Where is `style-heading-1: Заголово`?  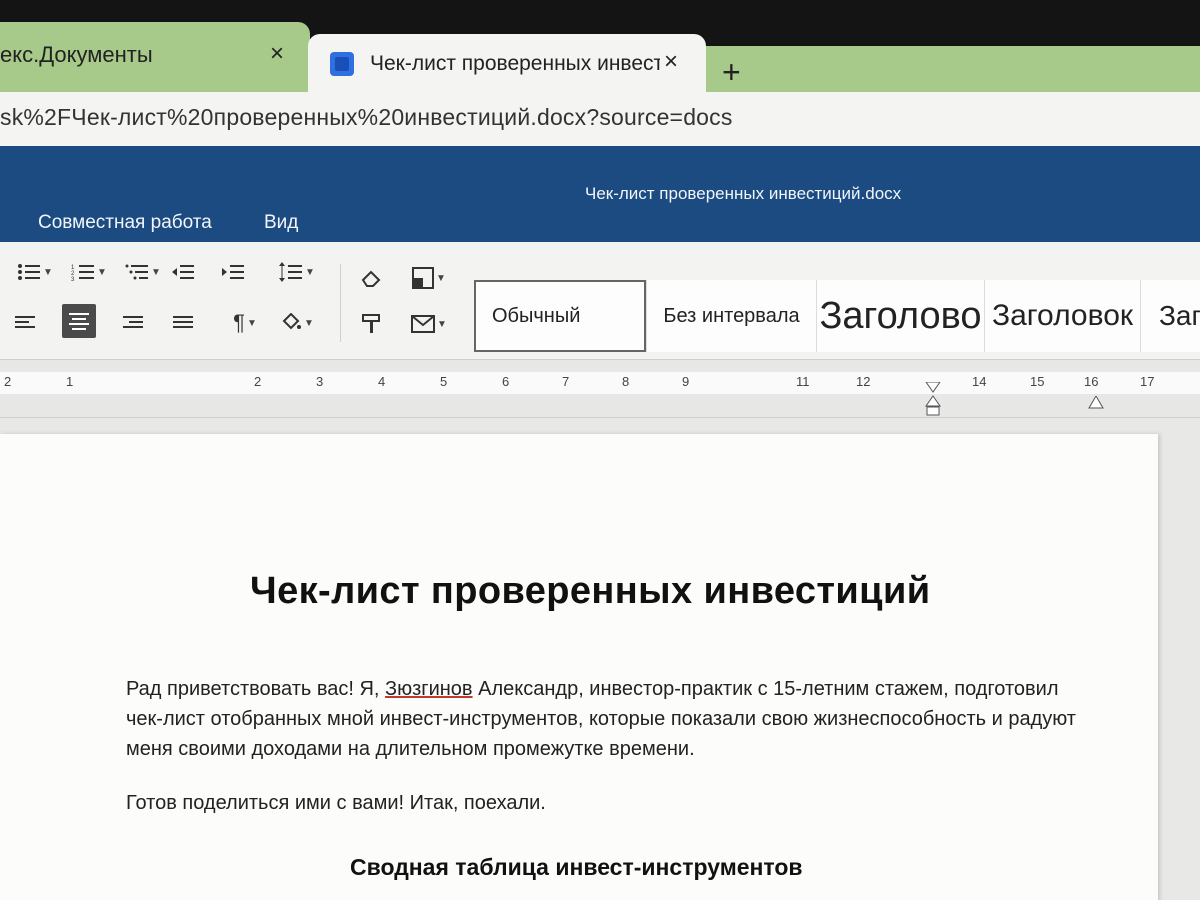
style-heading-1: Заголово is located at coordinates (900, 316).